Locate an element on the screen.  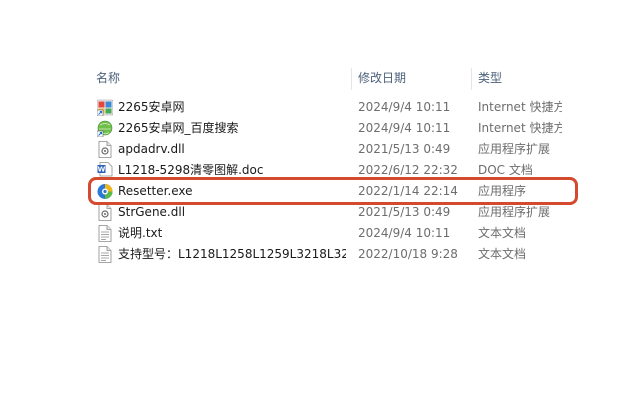
word-doc-icon: W is located at coordinates (105, 170).